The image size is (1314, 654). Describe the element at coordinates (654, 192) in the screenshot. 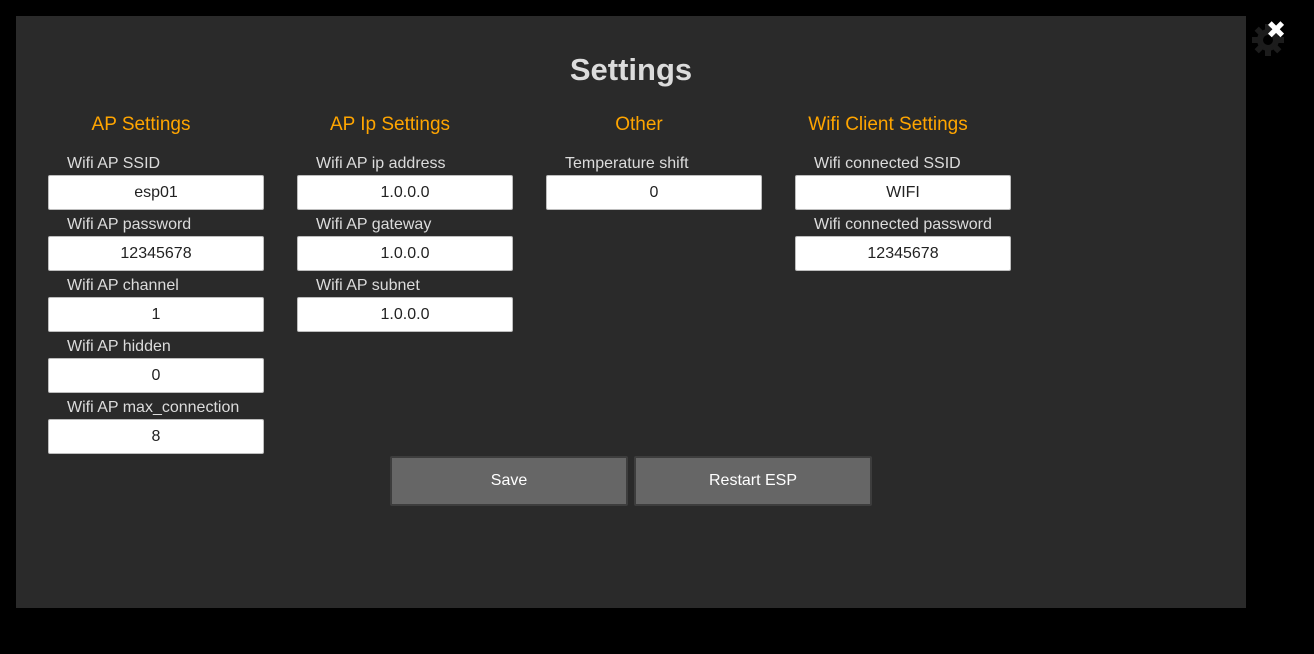

I see `temperature-shift-input` at that location.